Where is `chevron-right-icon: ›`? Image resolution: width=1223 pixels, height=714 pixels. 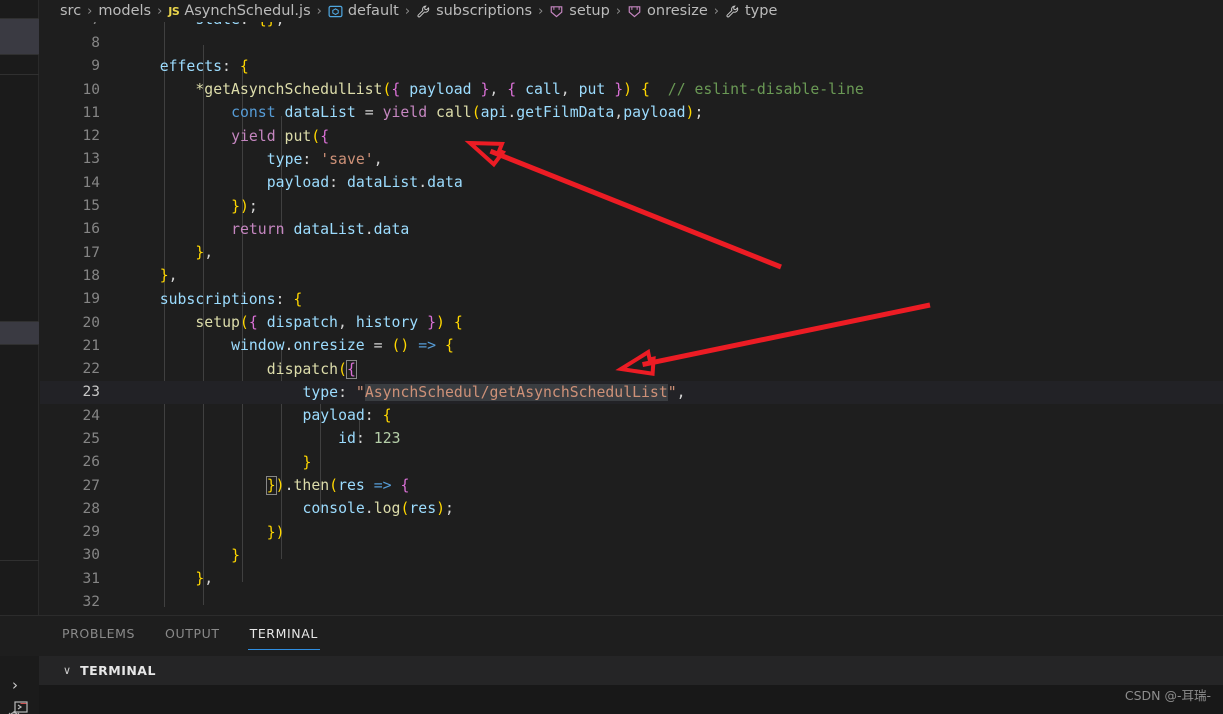
chevron-right-icon: › is located at coordinates (15, 685).